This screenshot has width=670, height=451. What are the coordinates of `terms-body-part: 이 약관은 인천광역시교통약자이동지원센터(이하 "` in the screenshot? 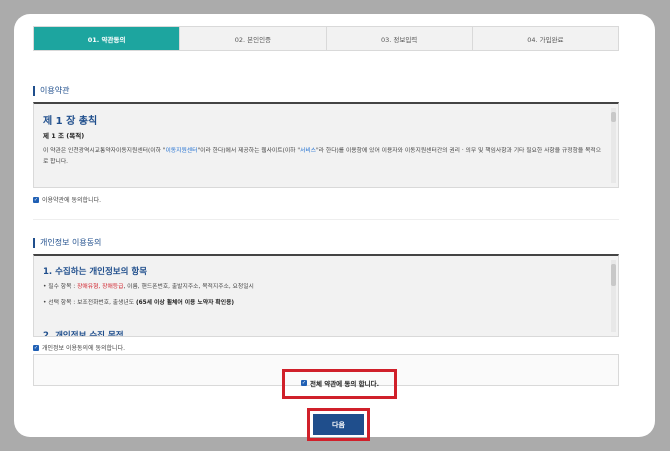 It's located at (104, 151).